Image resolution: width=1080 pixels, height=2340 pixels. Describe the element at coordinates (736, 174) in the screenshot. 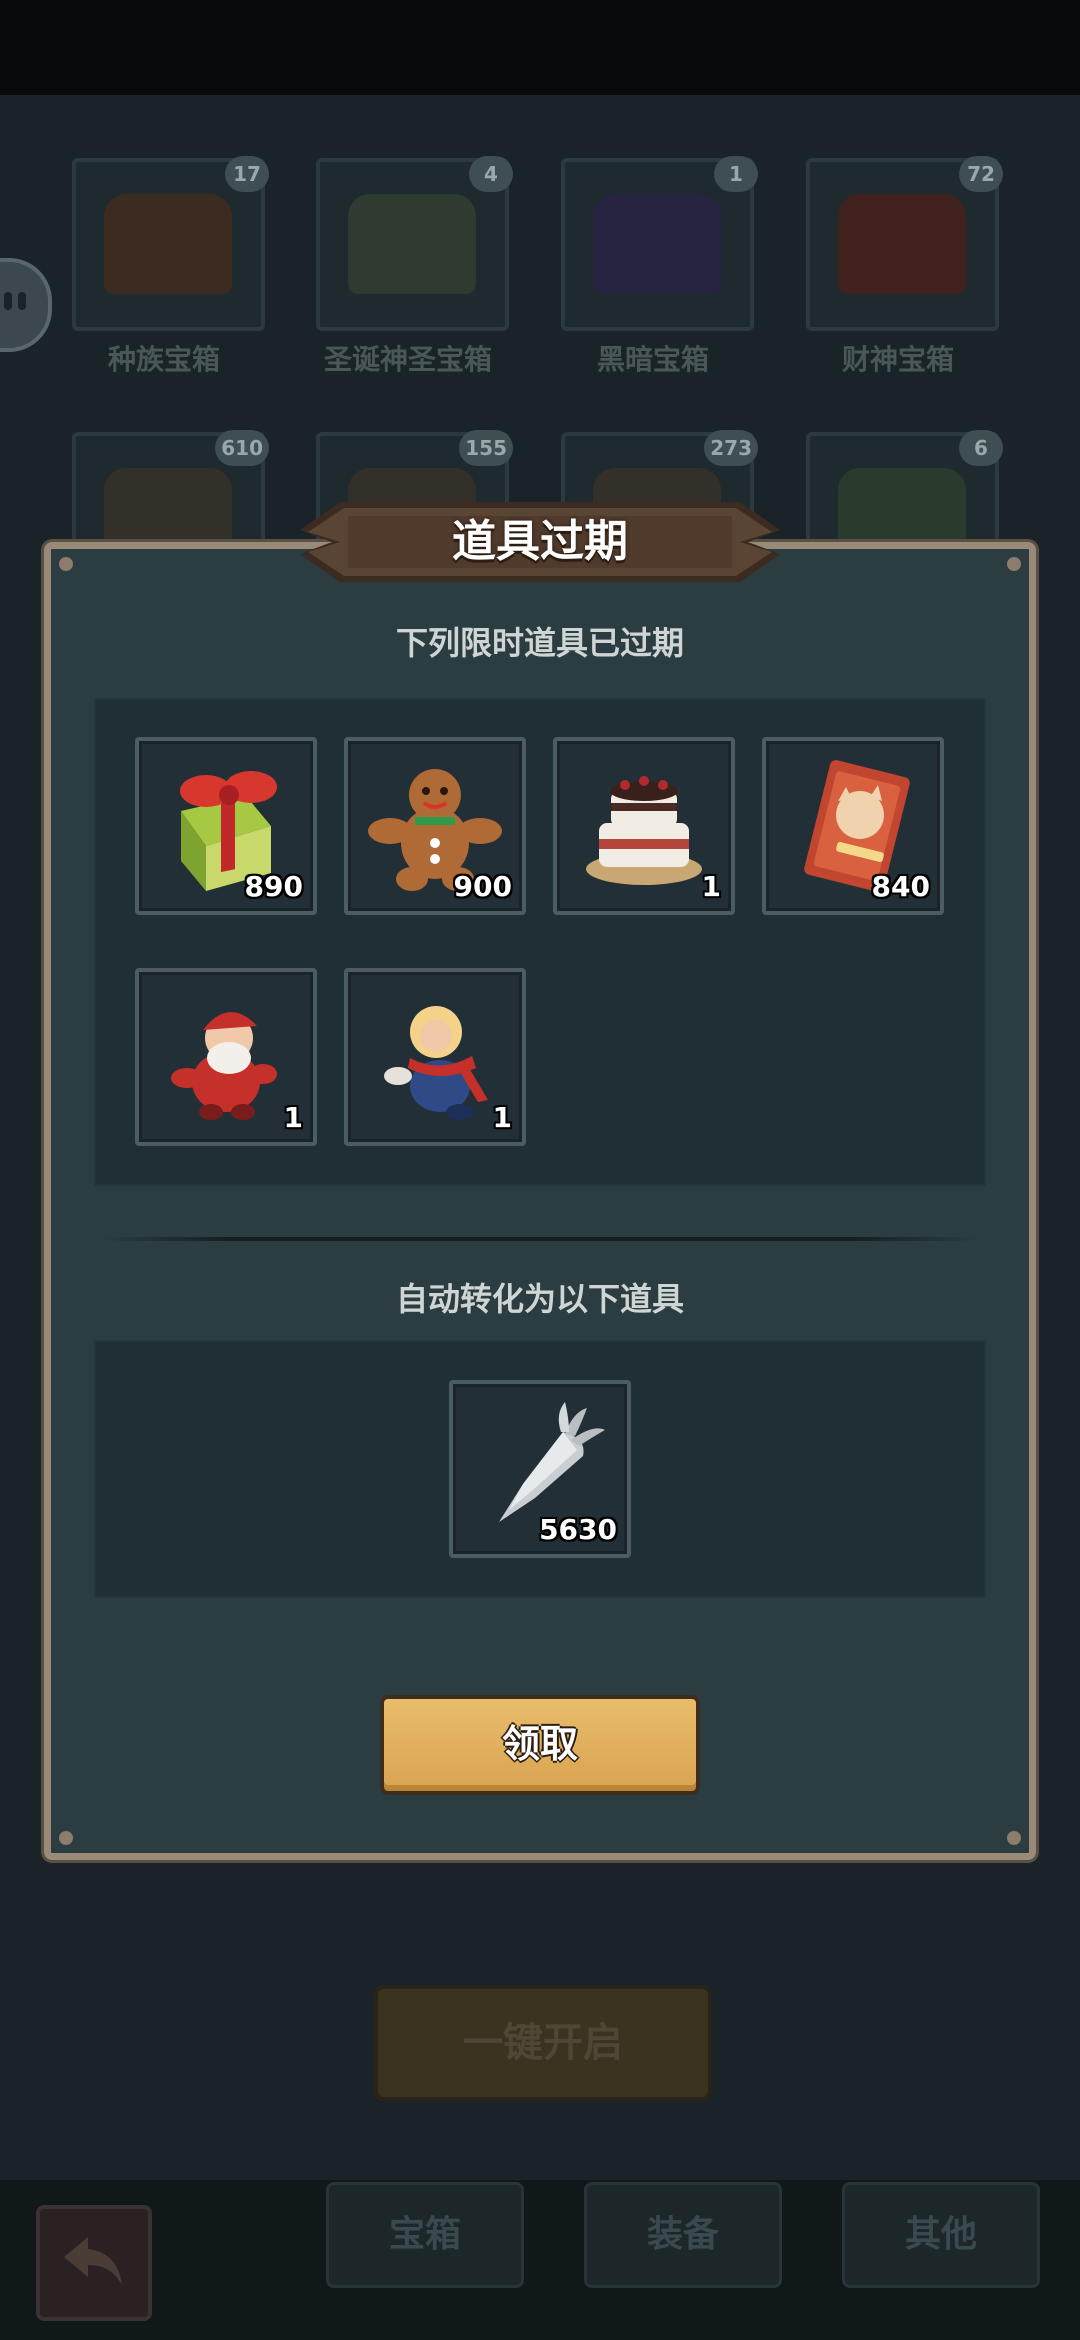

I see `chest-count-badge: 1` at that location.